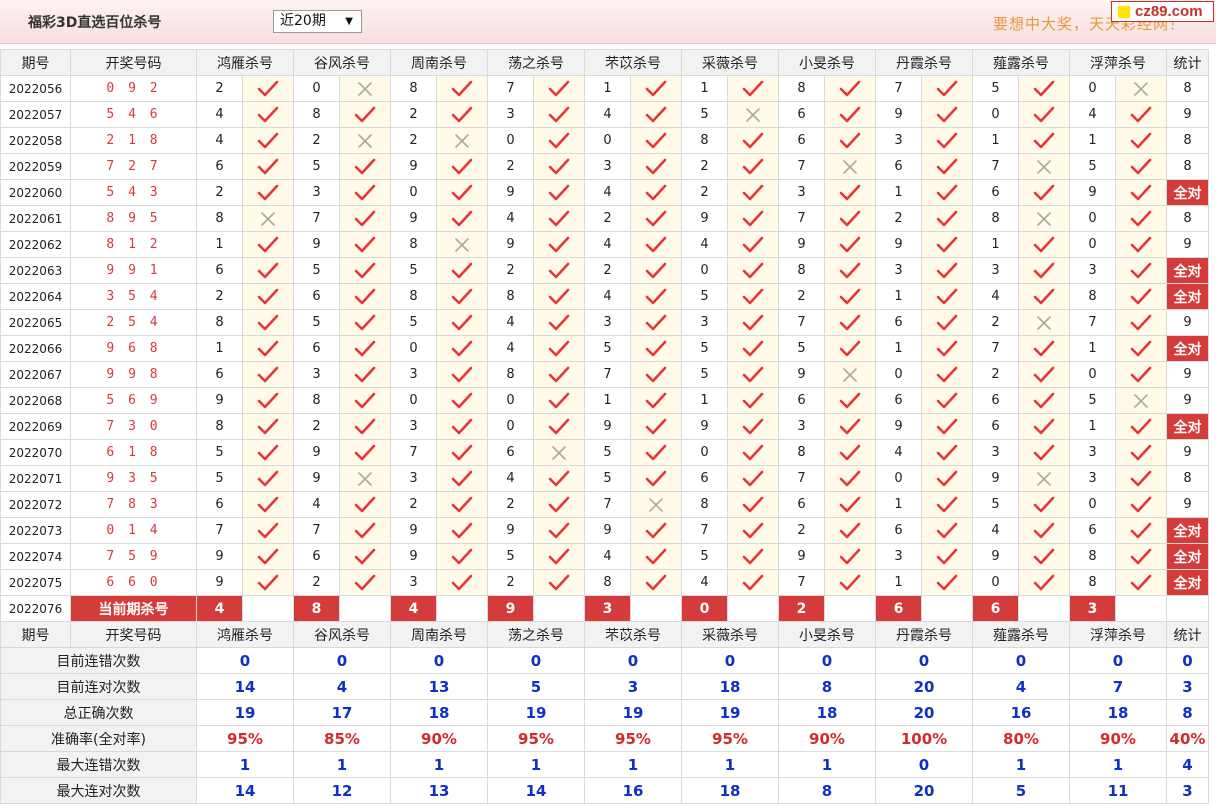 This screenshot has height=809, width=1216. What do you see at coordinates (133, 244) in the screenshot?
I see `draw-number-cell: 8 1 2` at bounding box center [133, 244].